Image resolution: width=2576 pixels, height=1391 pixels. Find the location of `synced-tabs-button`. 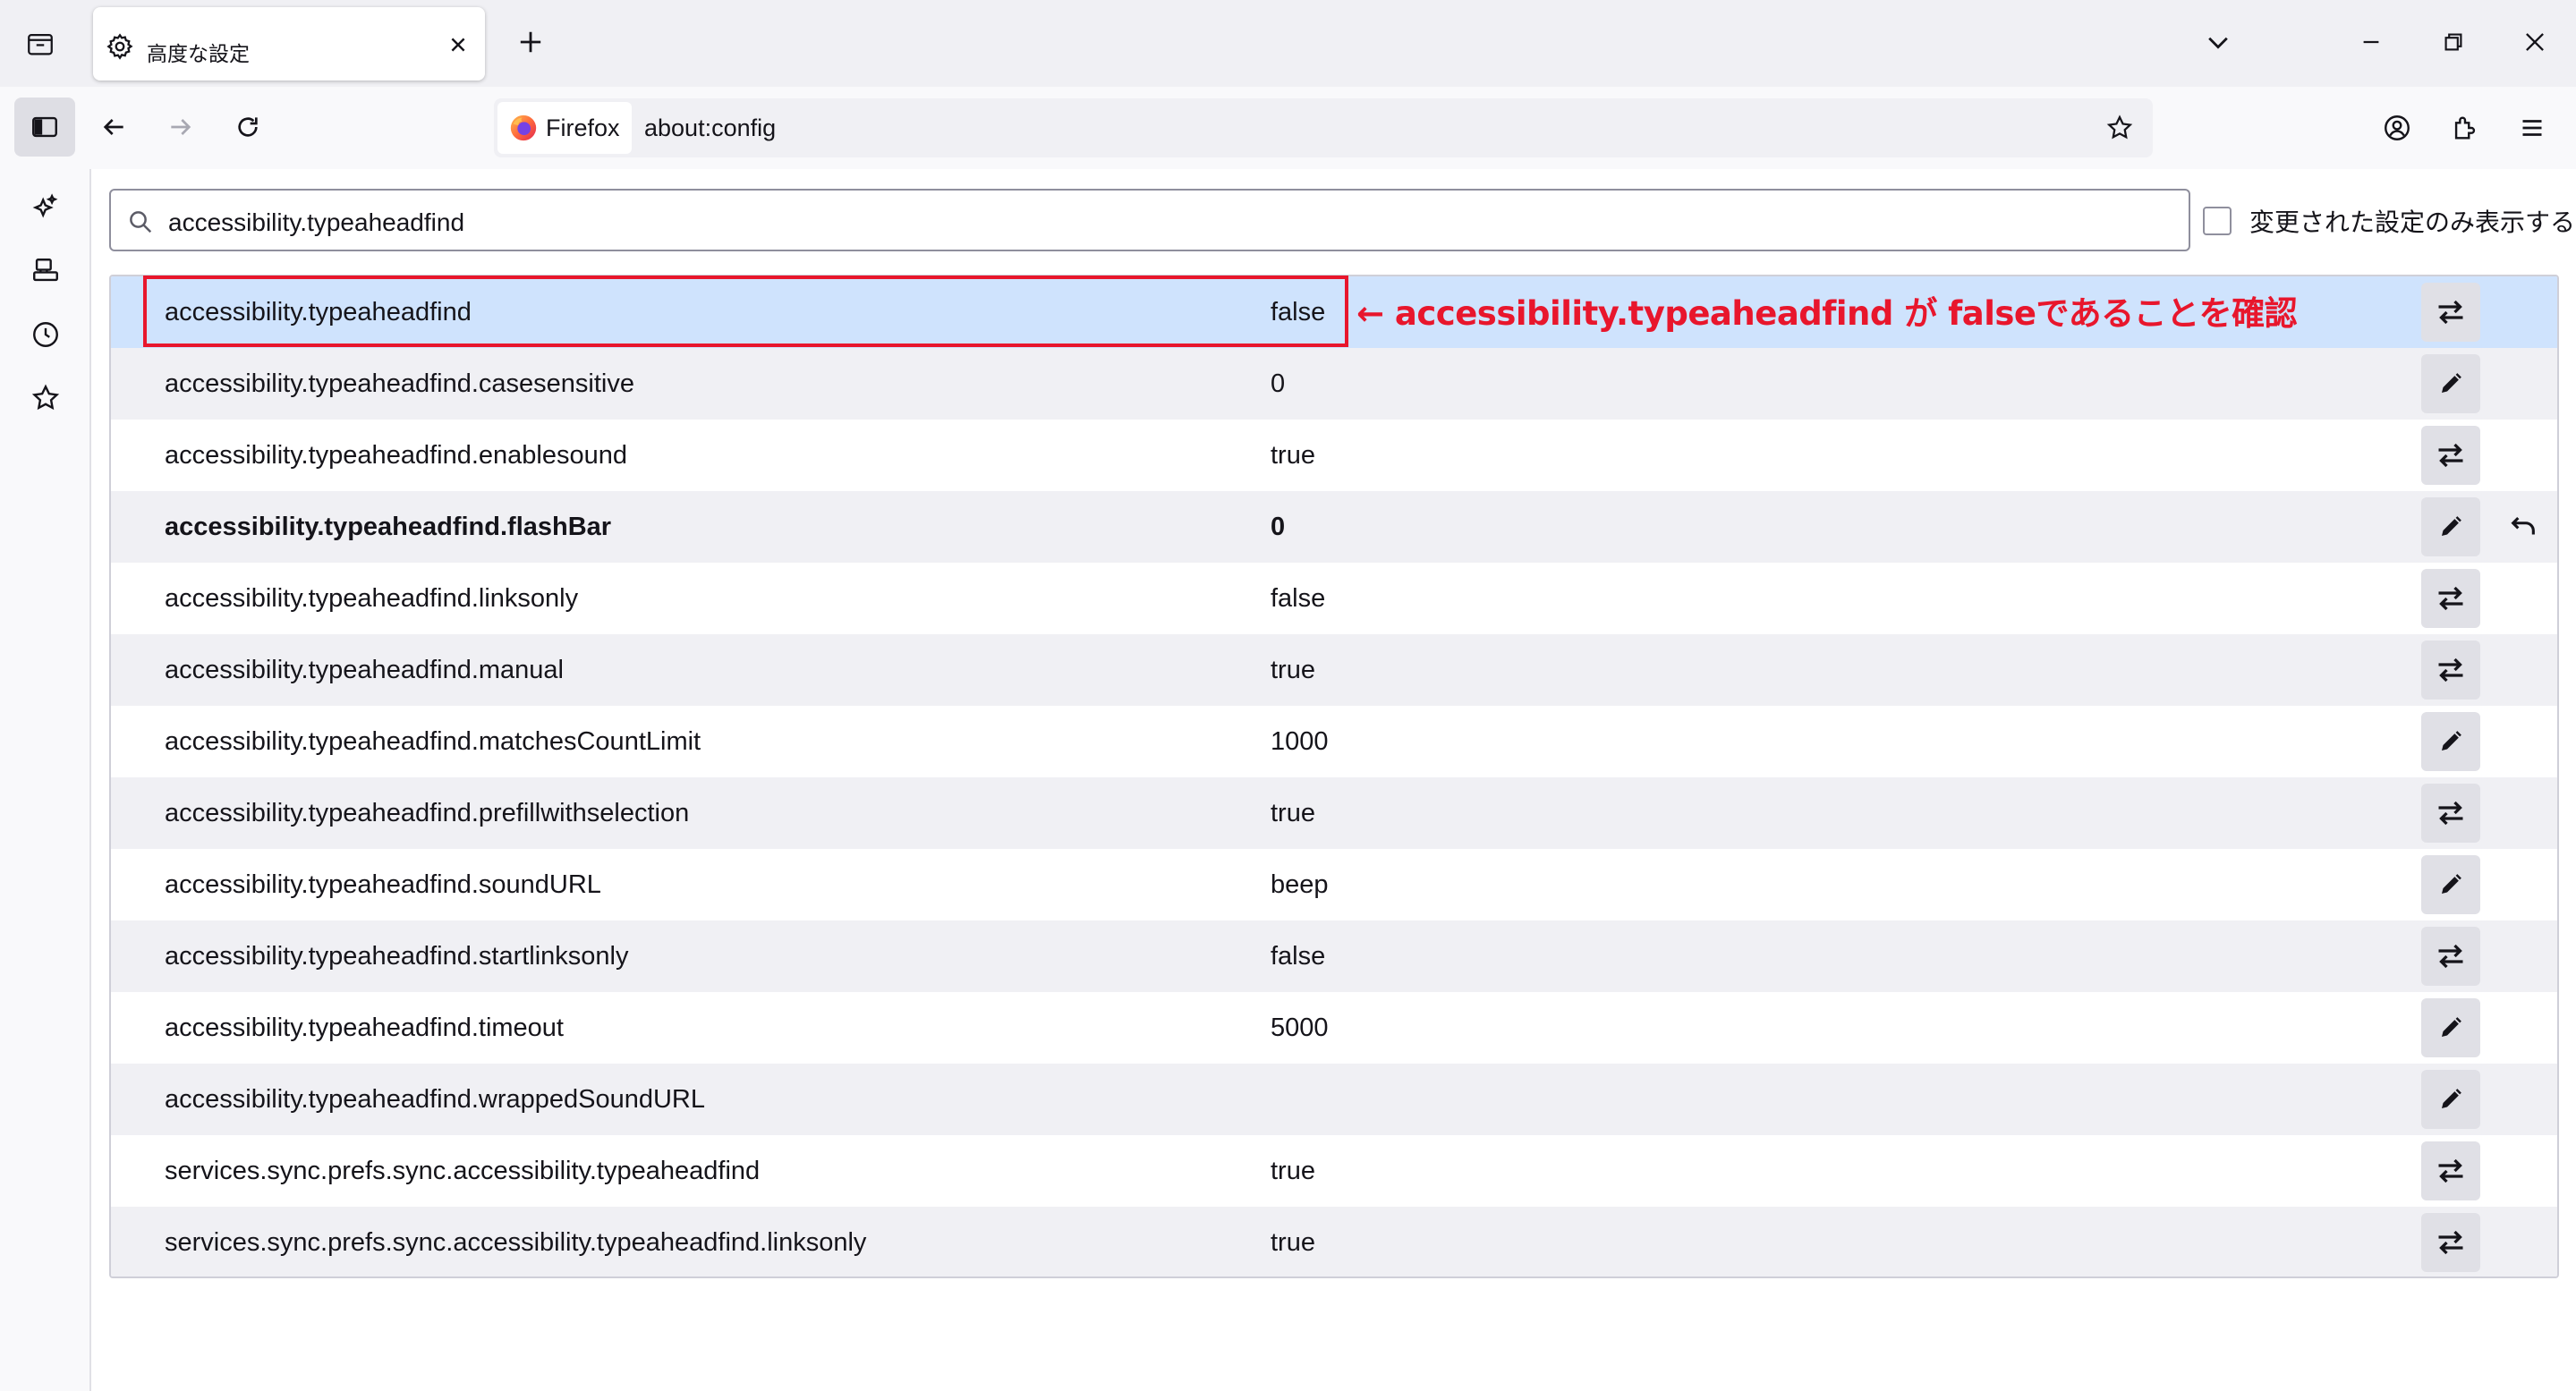

synced-tabs-button is located at coordinates (45, 271).